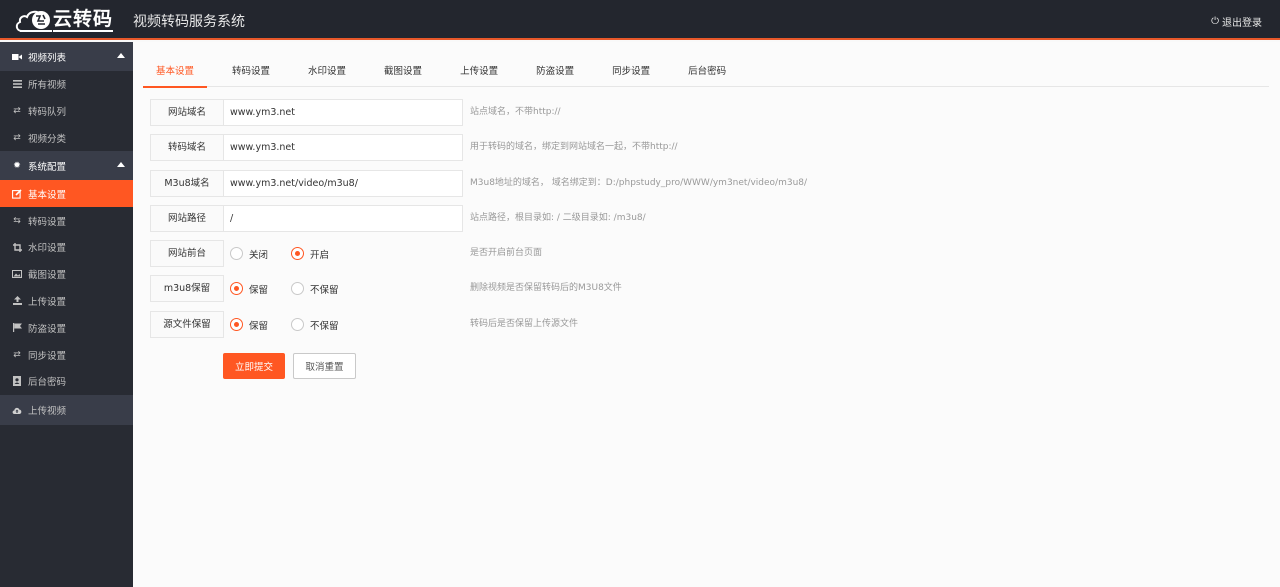  Describe the element at coordinates (479, 73) in the screenshot. I see `tab-upload-settings: 上传设置` at that location.